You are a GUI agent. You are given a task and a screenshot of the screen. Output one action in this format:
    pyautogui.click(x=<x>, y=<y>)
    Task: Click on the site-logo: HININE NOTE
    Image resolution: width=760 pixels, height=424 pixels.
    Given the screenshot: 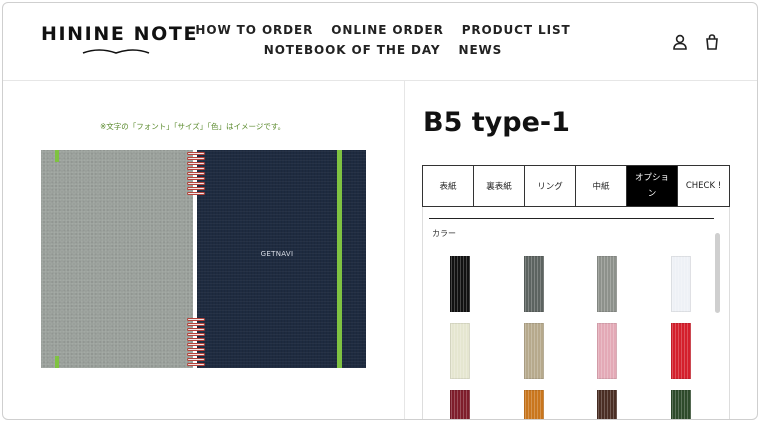 What is the action you would take?
    pyautogui.click(x=120, y=38)
    